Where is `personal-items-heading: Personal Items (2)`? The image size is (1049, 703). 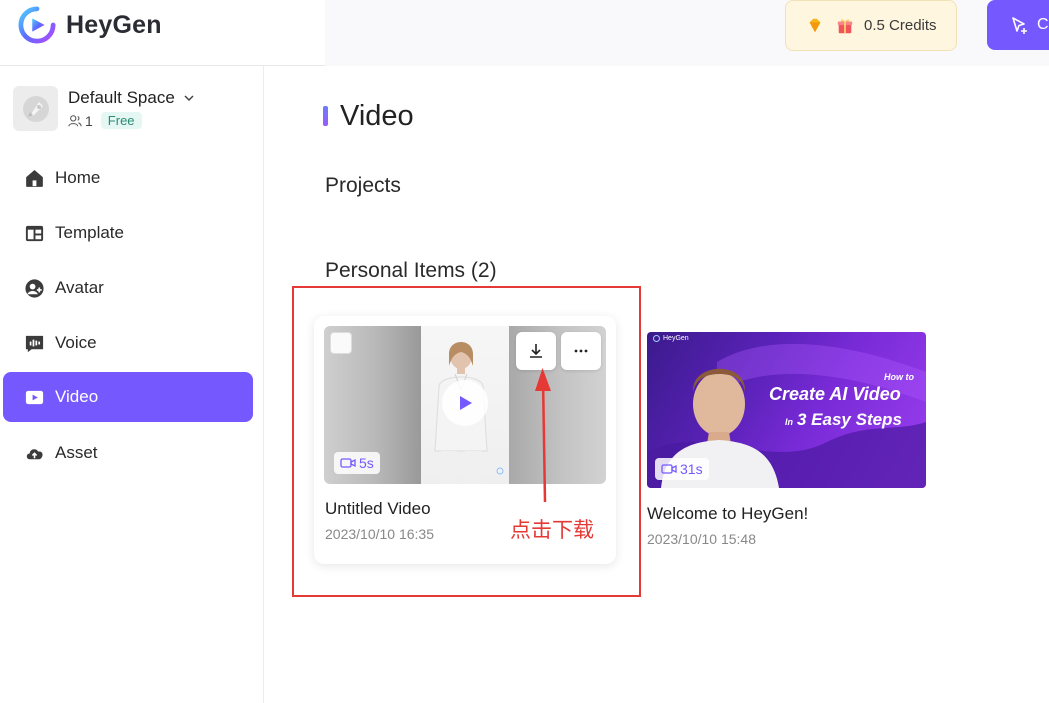 personal-items-heading: Personal Items (2) is located at coordinates (411, 270).